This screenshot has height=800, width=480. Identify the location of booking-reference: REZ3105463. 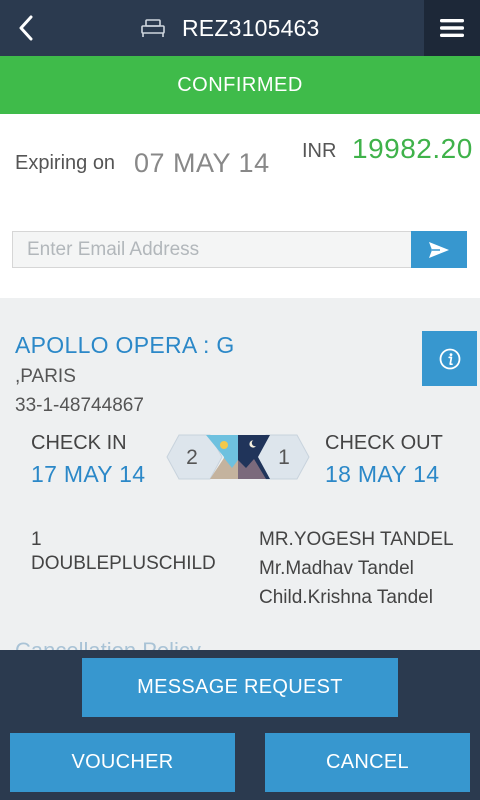
(251, 27).